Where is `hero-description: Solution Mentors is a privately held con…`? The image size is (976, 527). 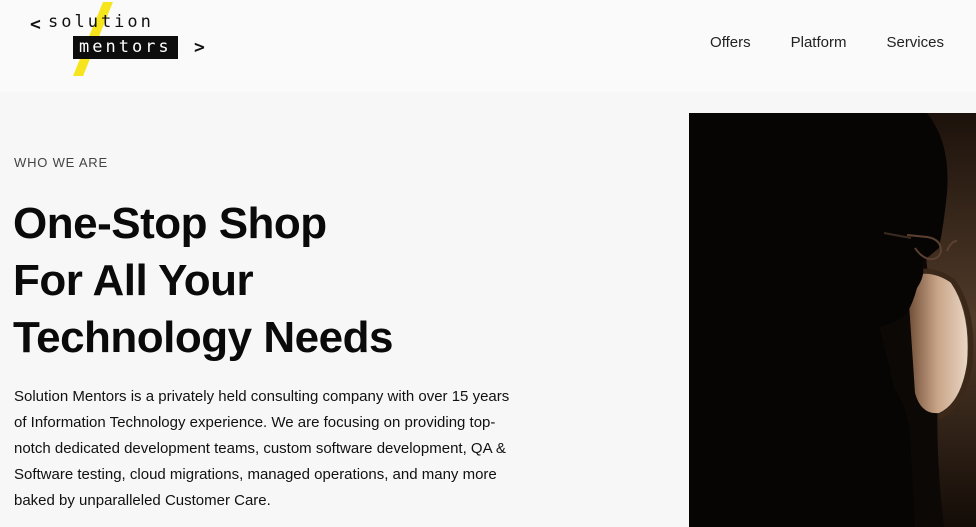
hero-description: Solution Mentors is a privately held con… is located at coordinates (262, 448).